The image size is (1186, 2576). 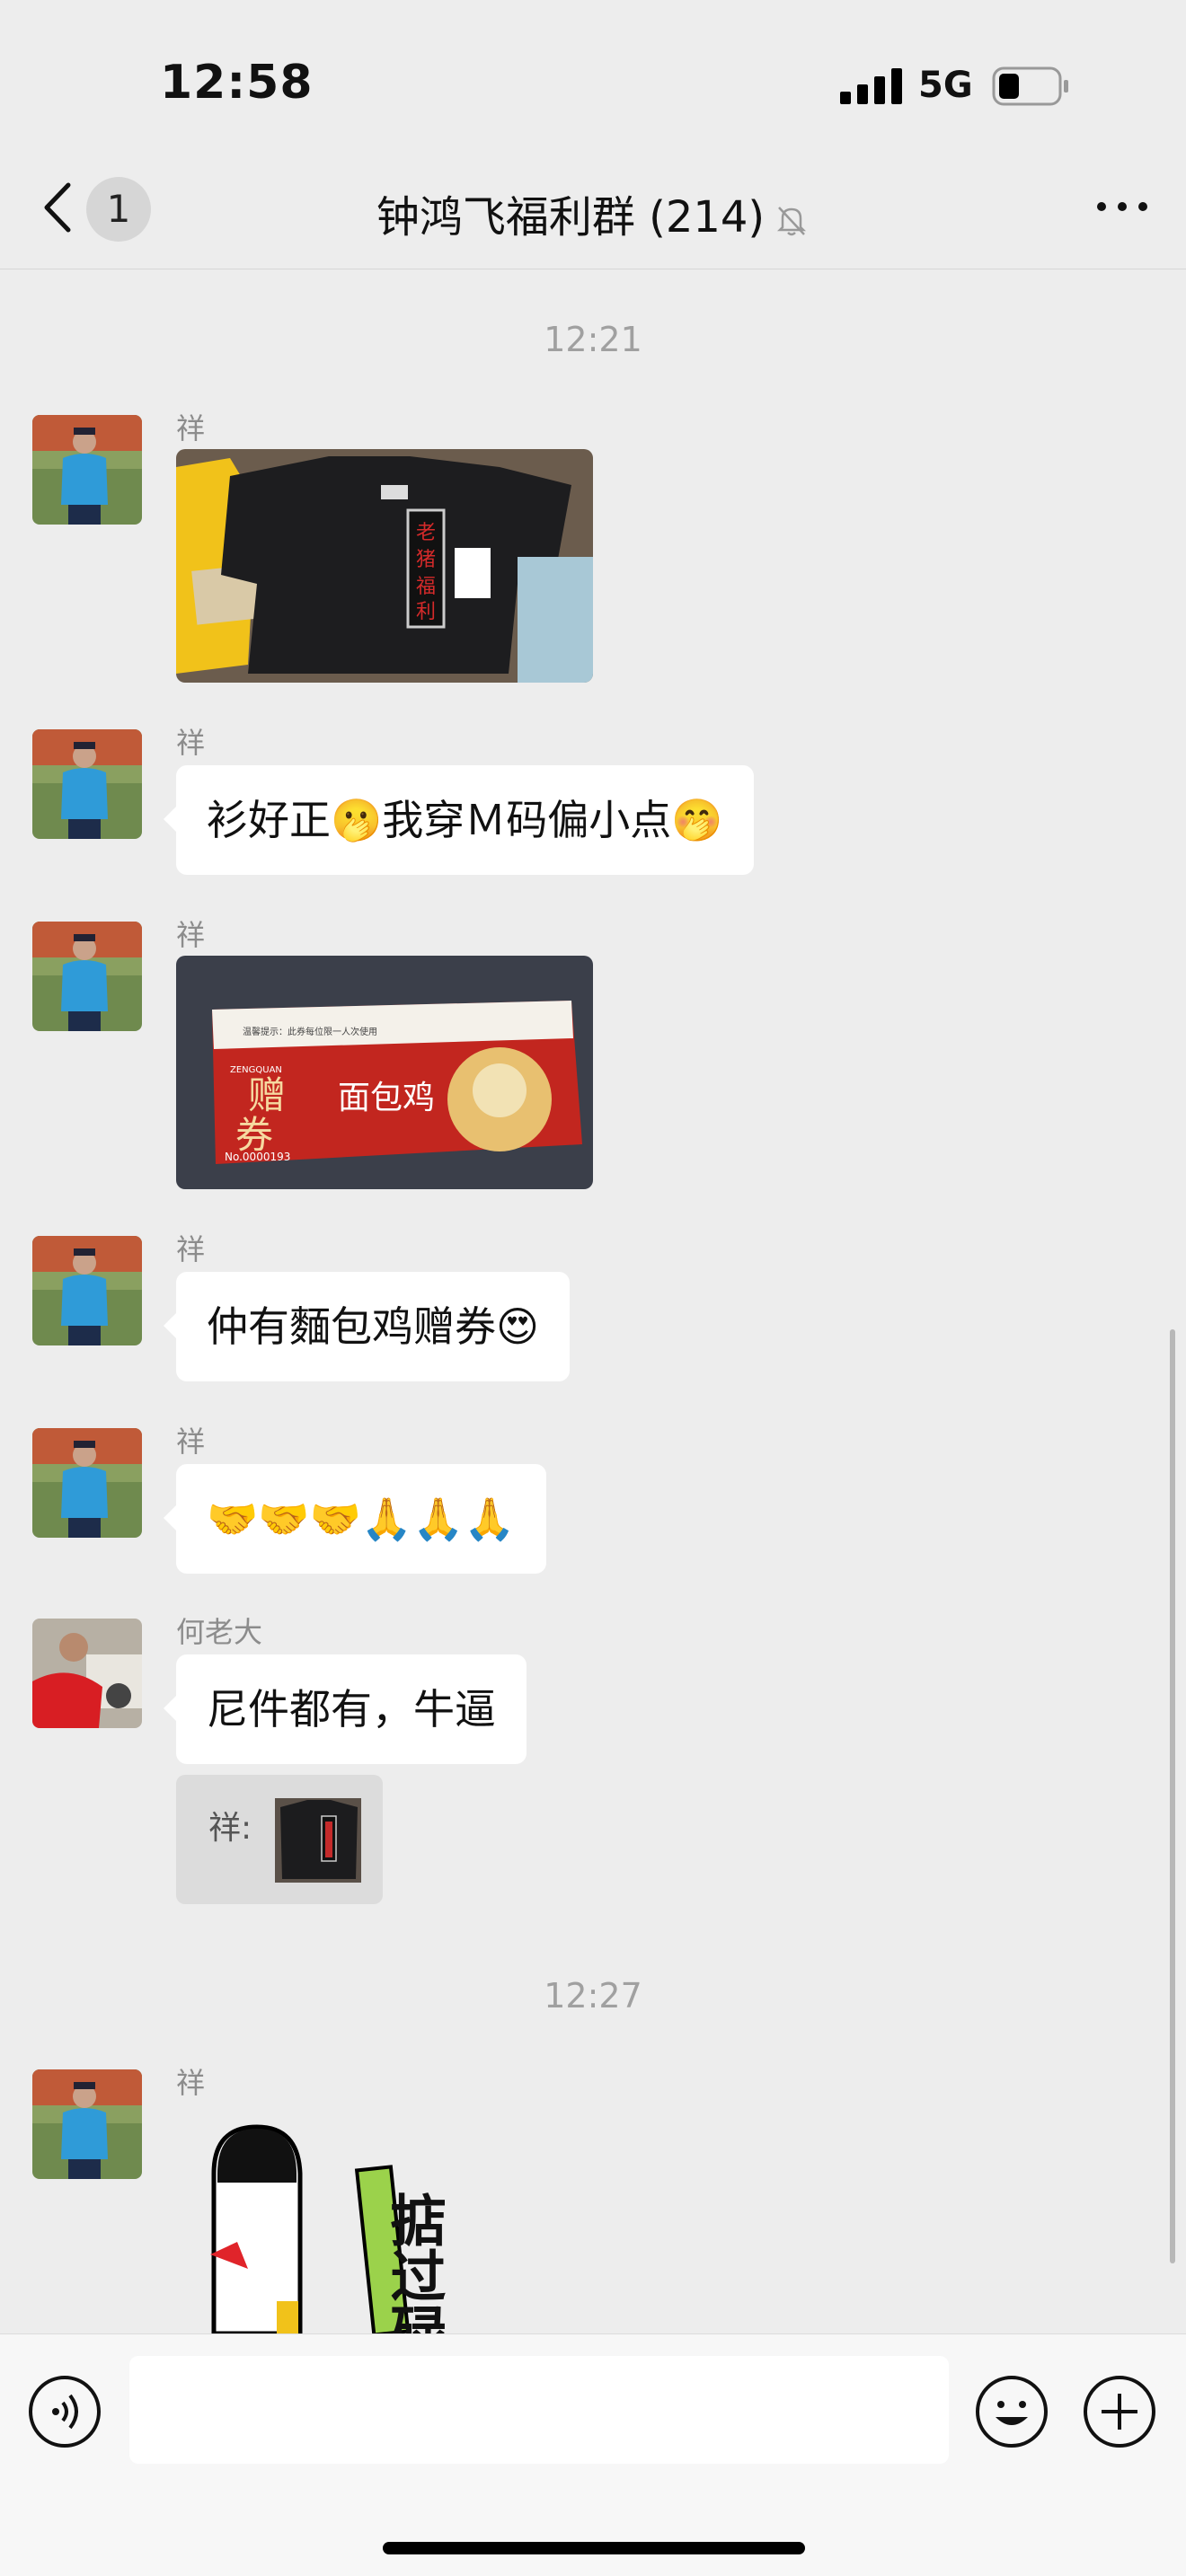 What do you see at coordinates (384, 566) in the screenshot?
I see `shirt-photo: 老 猪 福 利` at bounding box center [384, 566].